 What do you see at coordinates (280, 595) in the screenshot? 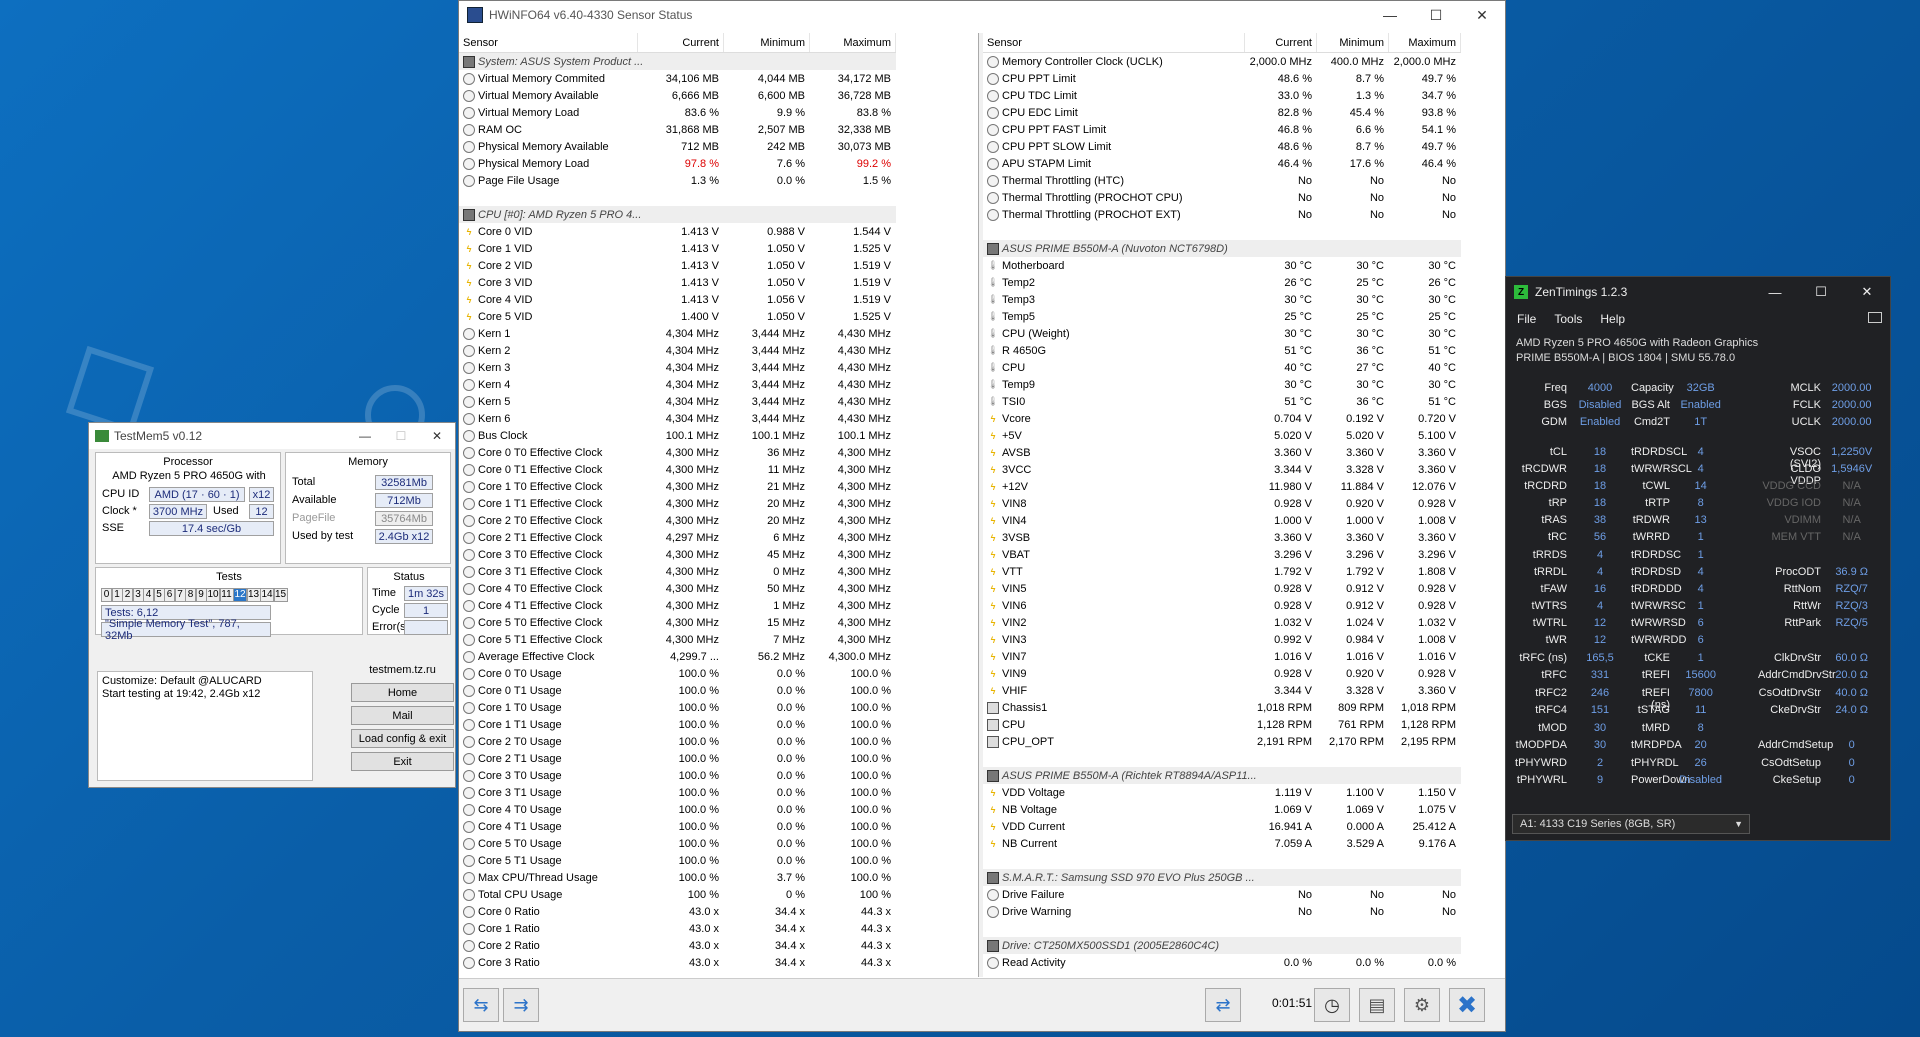
I see `test-number: 15` at bounding box center [280, 595].